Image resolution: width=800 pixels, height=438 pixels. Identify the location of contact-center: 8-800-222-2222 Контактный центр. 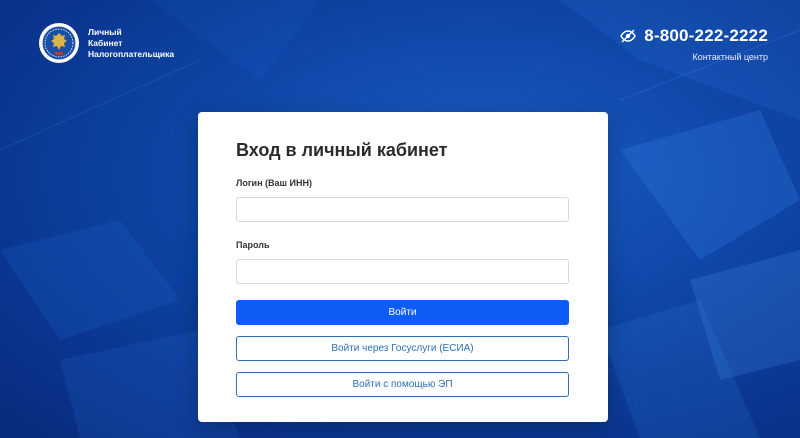
(694, 44).